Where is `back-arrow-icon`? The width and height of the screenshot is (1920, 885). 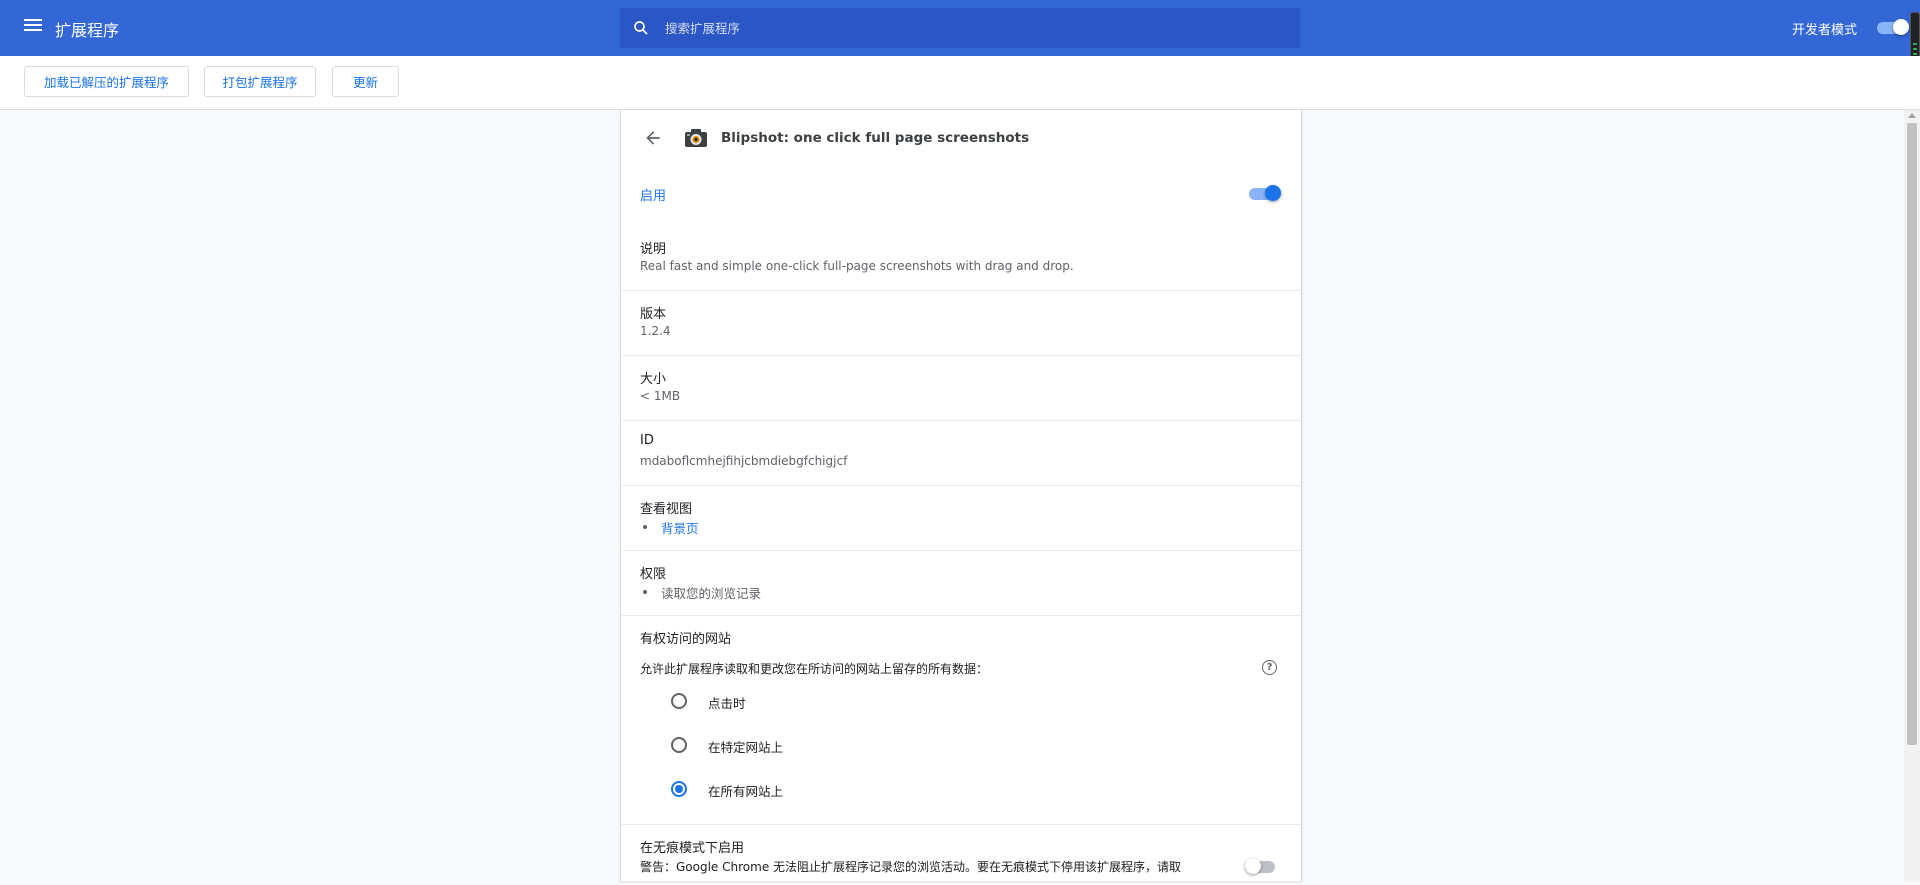 back-arrow-icon is located at coordinates (653, 138).